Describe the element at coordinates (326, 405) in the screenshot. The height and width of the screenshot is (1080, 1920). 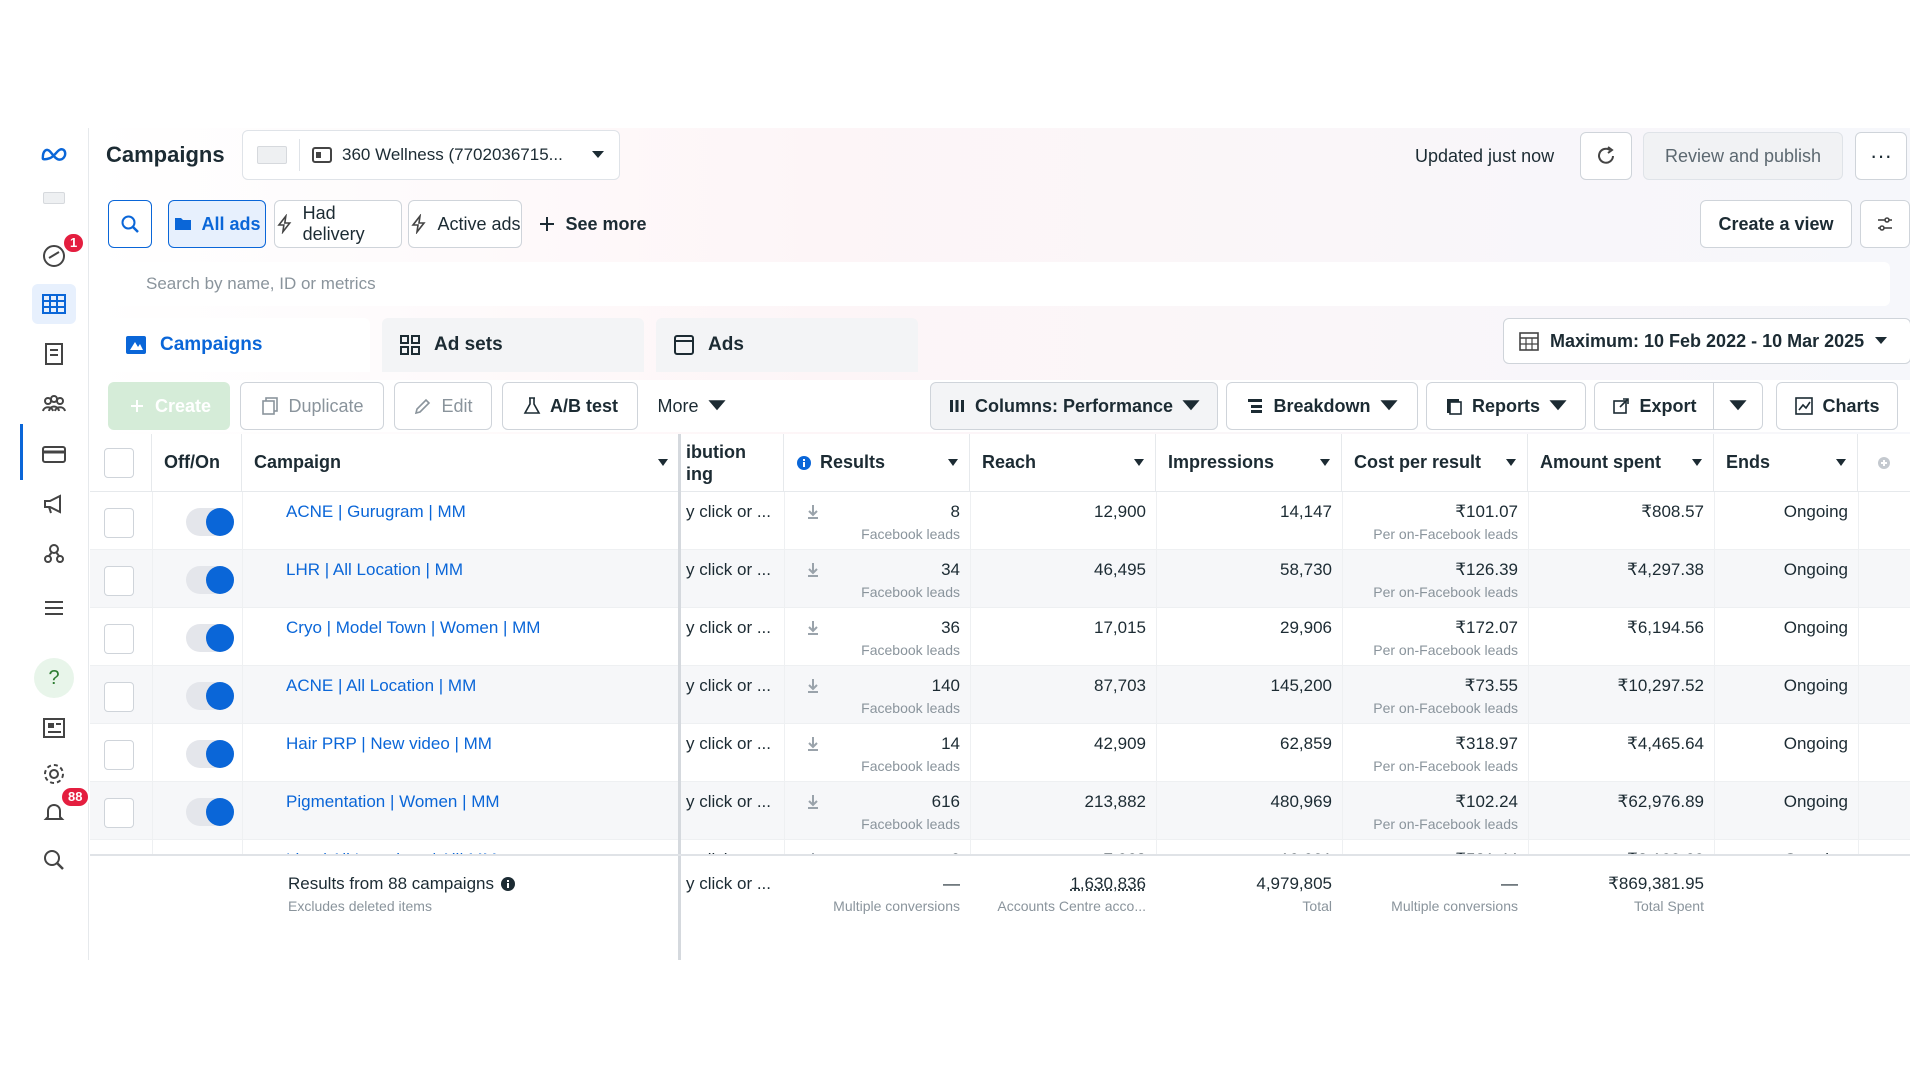
I see `duplicate-label: Duplicate` at that location.